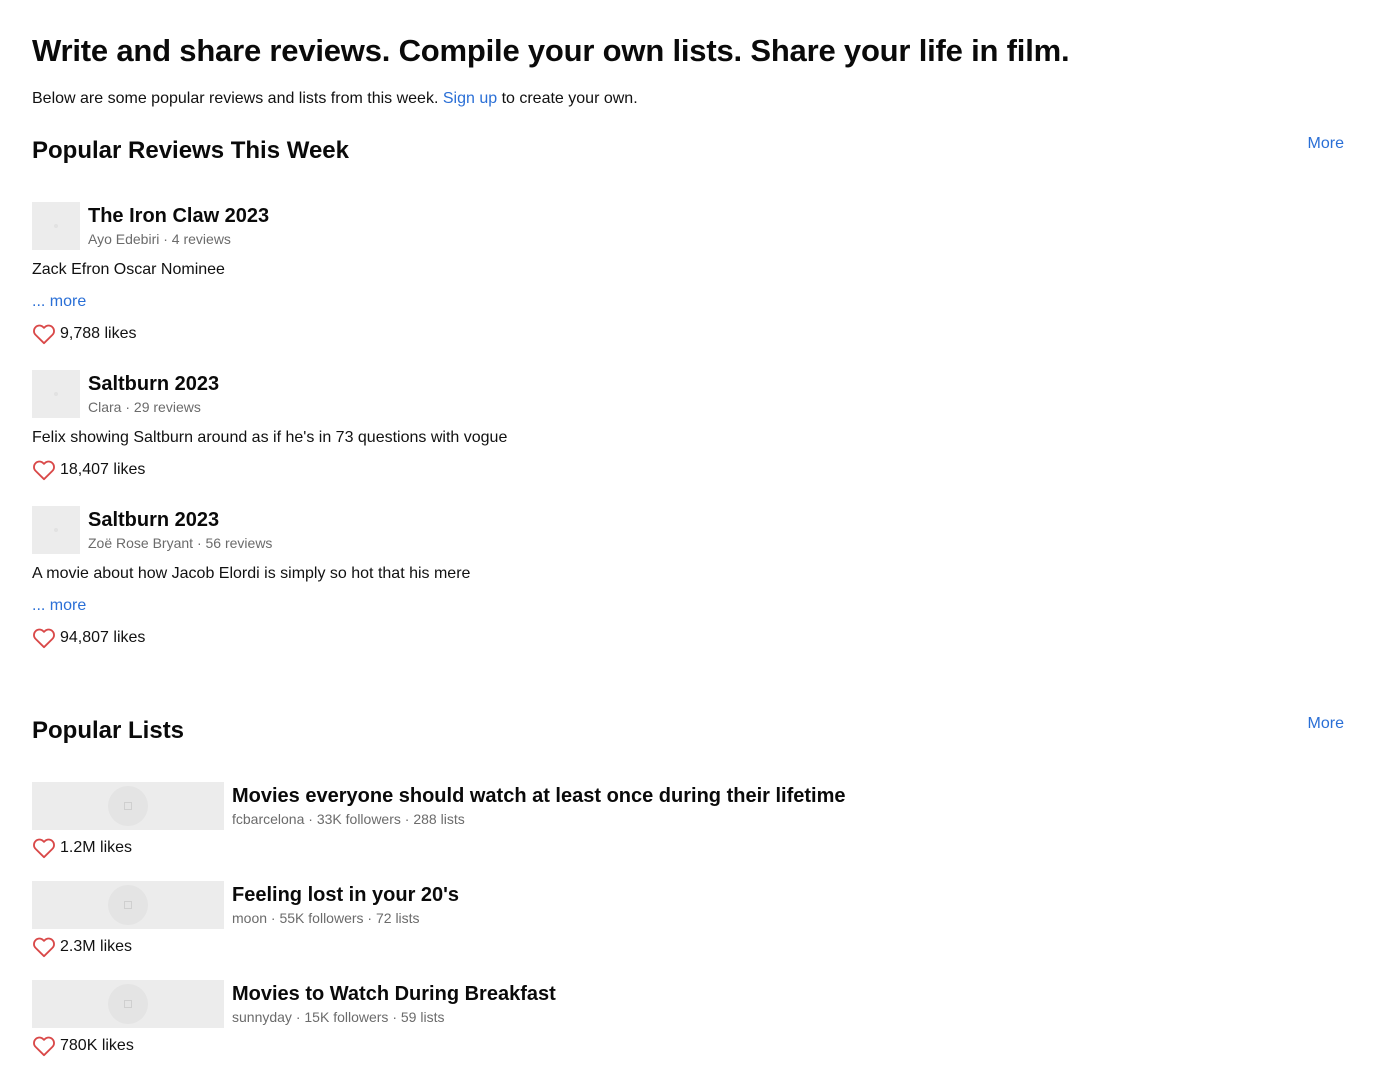 Image resolution: width=1376 pixels, height=1092 pixels. Describe the element at coordinates (346, 1017) in the screenshot. I see `owner-followers: 15K followers` at that location.